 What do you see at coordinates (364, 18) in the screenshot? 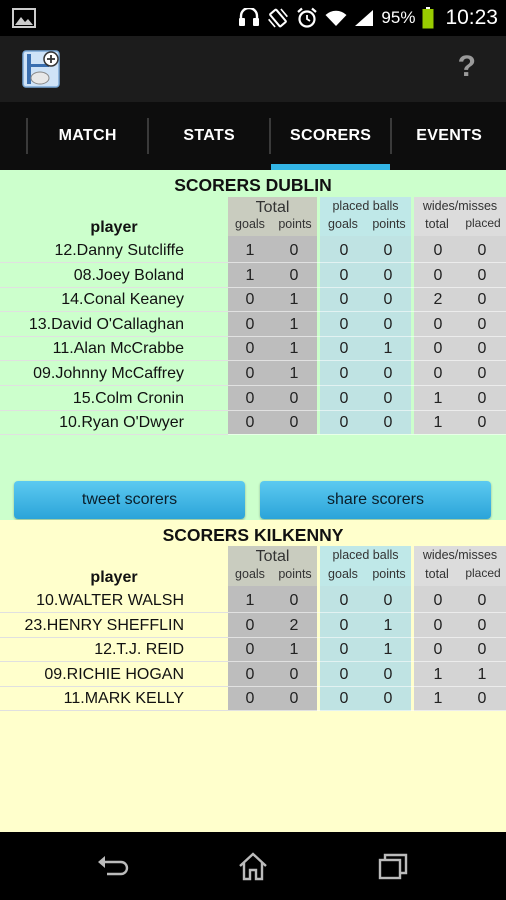
I see `signal-icon` at bounding box center [364, 18].